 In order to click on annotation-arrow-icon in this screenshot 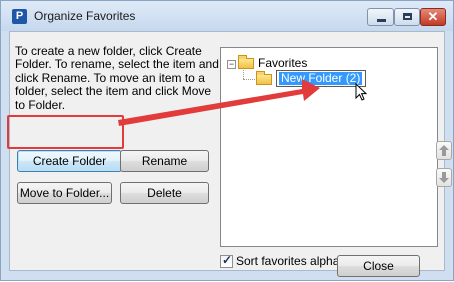, I will do `click(219, 102)`.